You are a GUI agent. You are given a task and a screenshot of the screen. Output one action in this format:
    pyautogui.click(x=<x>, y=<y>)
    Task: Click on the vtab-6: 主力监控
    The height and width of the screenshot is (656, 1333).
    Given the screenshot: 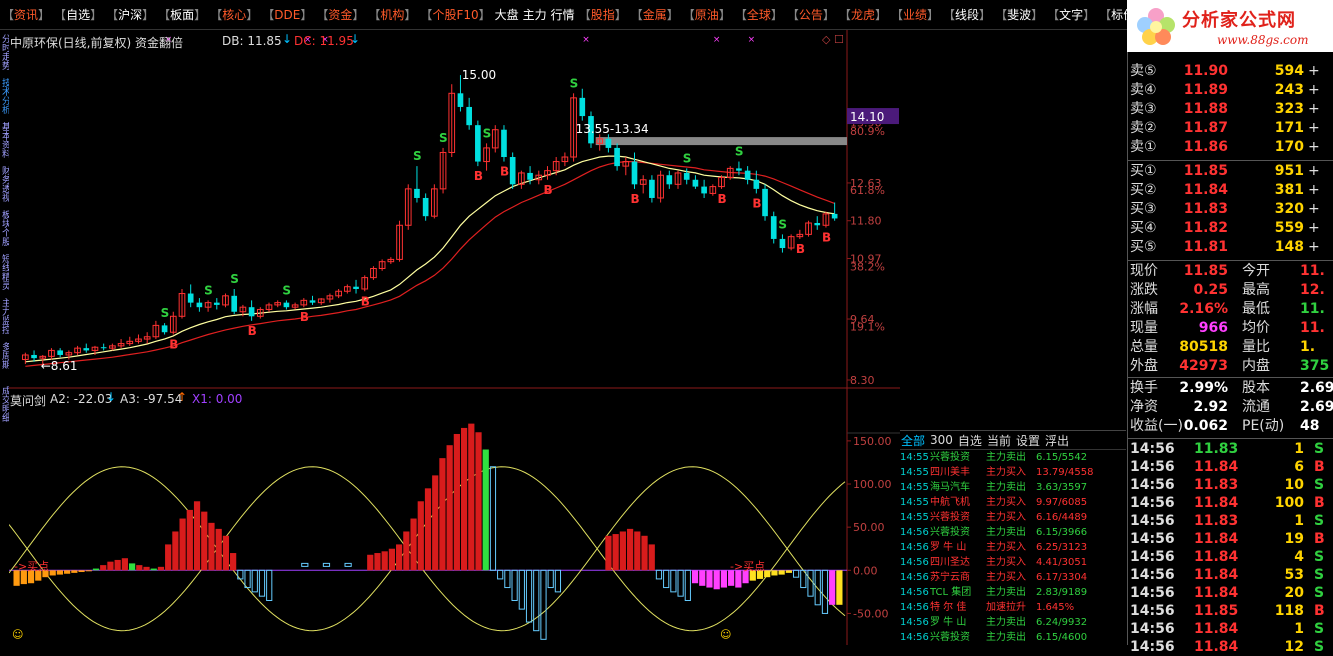 What is the action you would take?
    pyautogui.click(x=4, y=318)
    